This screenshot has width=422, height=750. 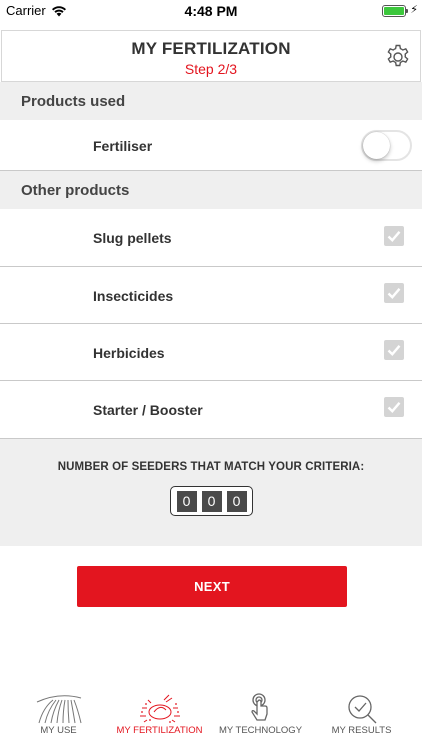 I want to click on section-header-other-products: Other products, so click(x=211, y=190).